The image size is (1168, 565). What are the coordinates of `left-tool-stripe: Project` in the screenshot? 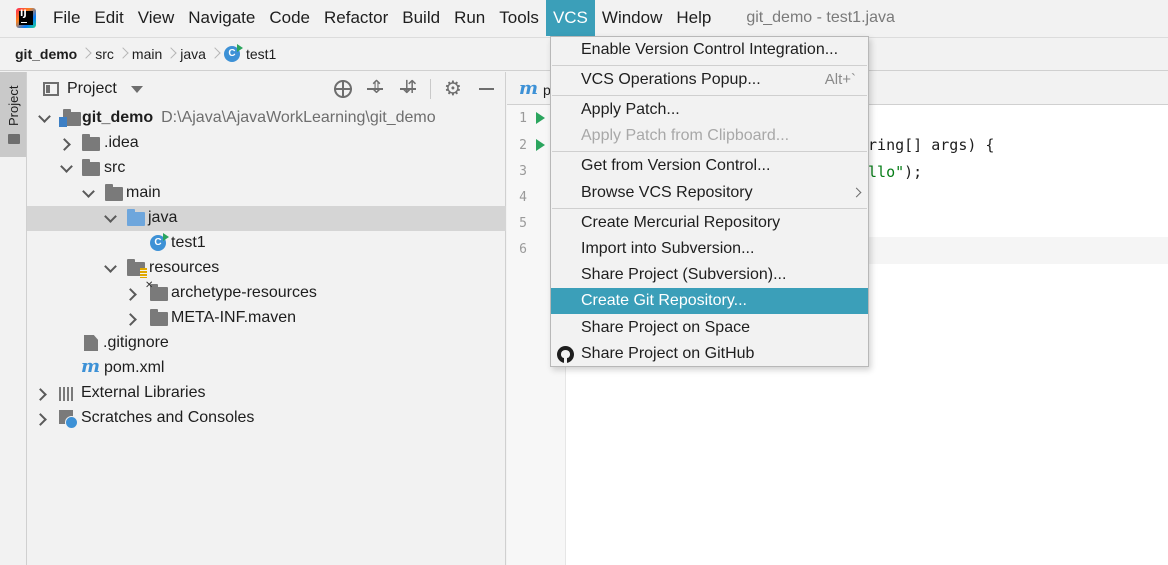 It's located at (13, 318).